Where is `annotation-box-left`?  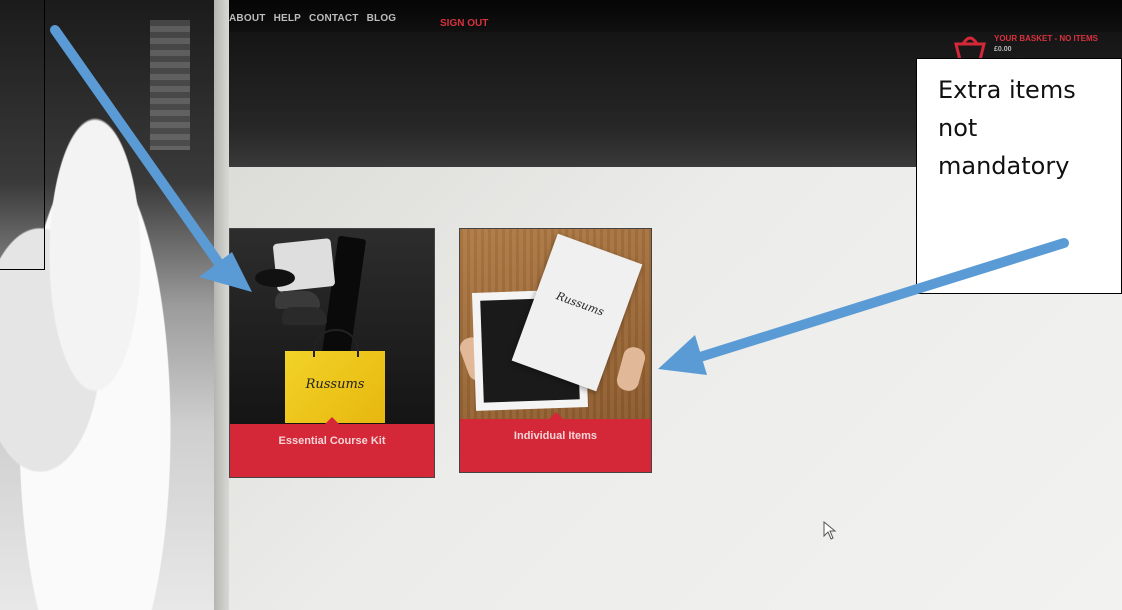 annotation-box-left is located at coordinates (22, 135).